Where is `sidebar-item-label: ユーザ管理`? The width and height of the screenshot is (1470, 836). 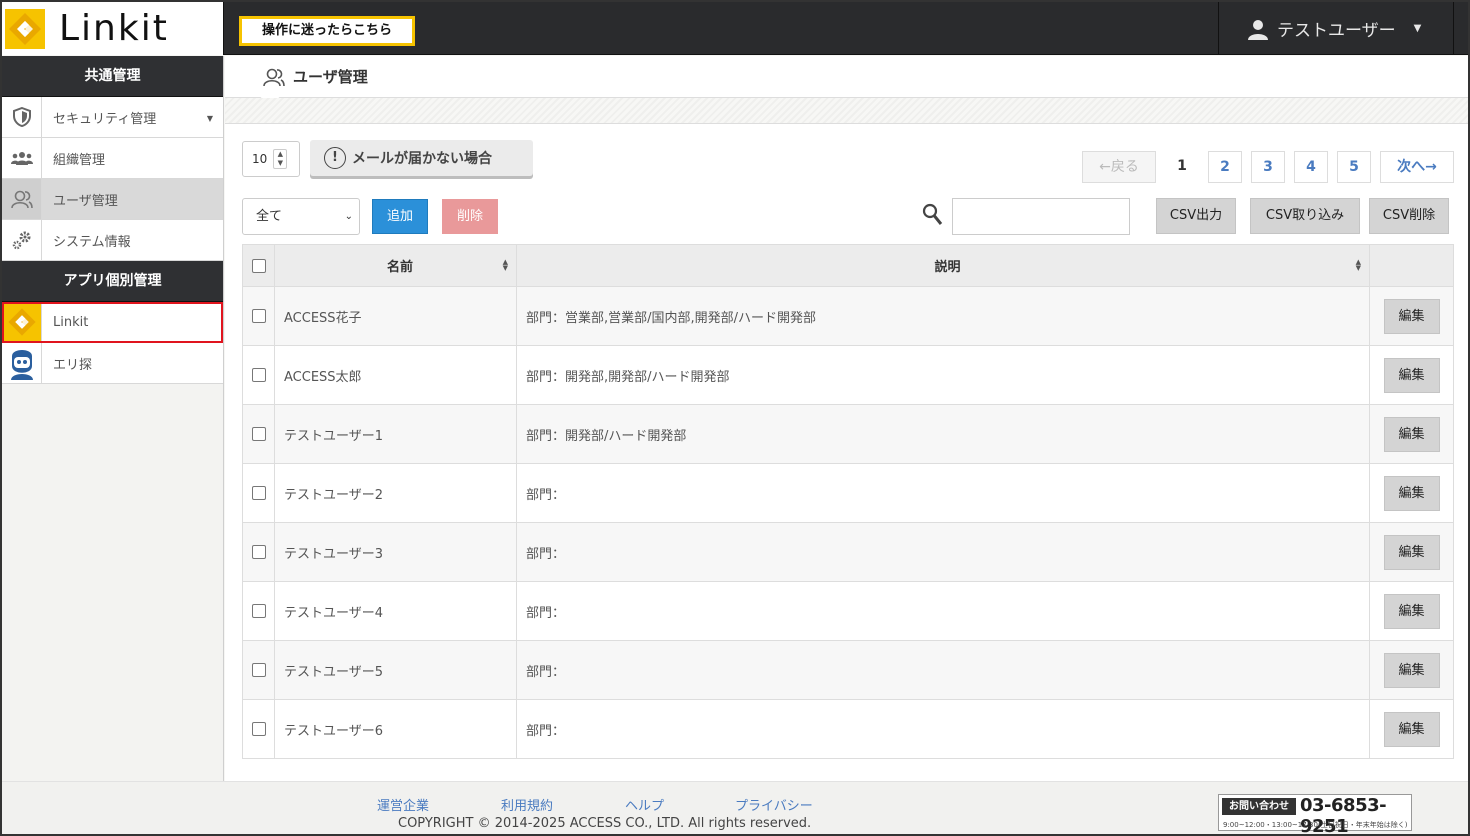 sidebar-item-label: ユーザ管理 is located at coordinates (85, 201).